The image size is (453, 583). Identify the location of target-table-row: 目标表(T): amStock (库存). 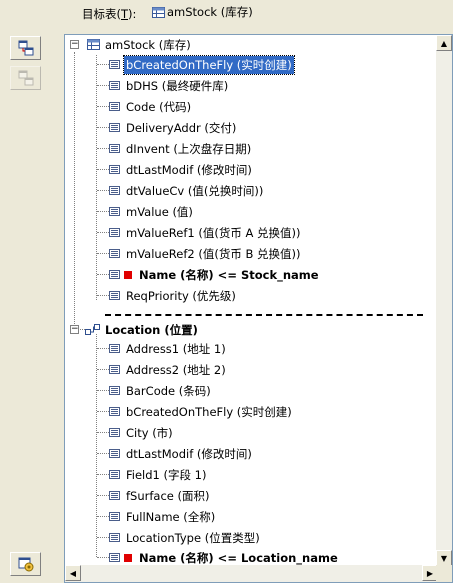
(226, 13).